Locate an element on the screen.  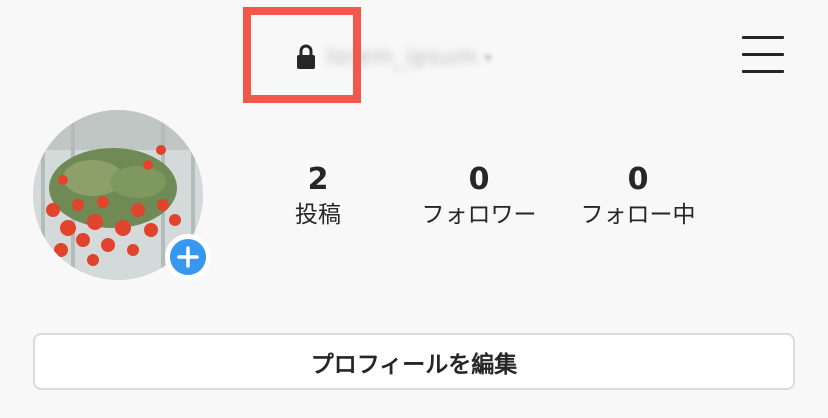
posts-count: 2 is located at coordinates (318, 179).